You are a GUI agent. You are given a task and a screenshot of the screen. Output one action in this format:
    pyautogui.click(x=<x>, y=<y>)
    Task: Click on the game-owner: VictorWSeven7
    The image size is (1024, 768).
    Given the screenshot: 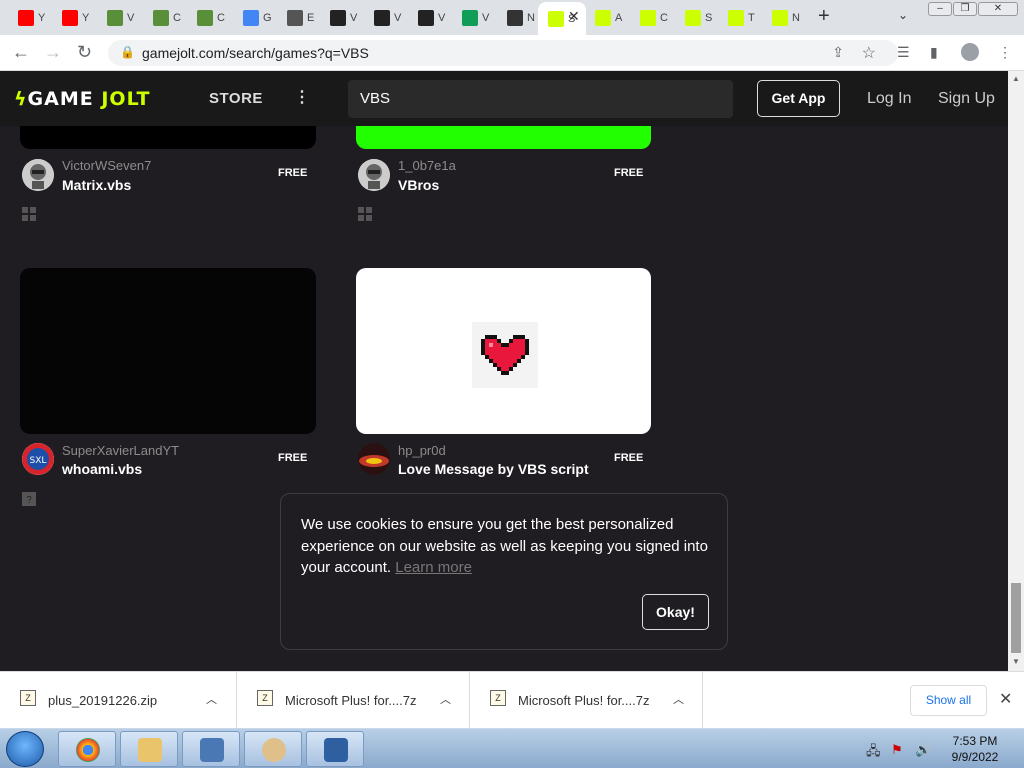 What is the action you would take?
    pyautogui.click(x=106, y=165)
    